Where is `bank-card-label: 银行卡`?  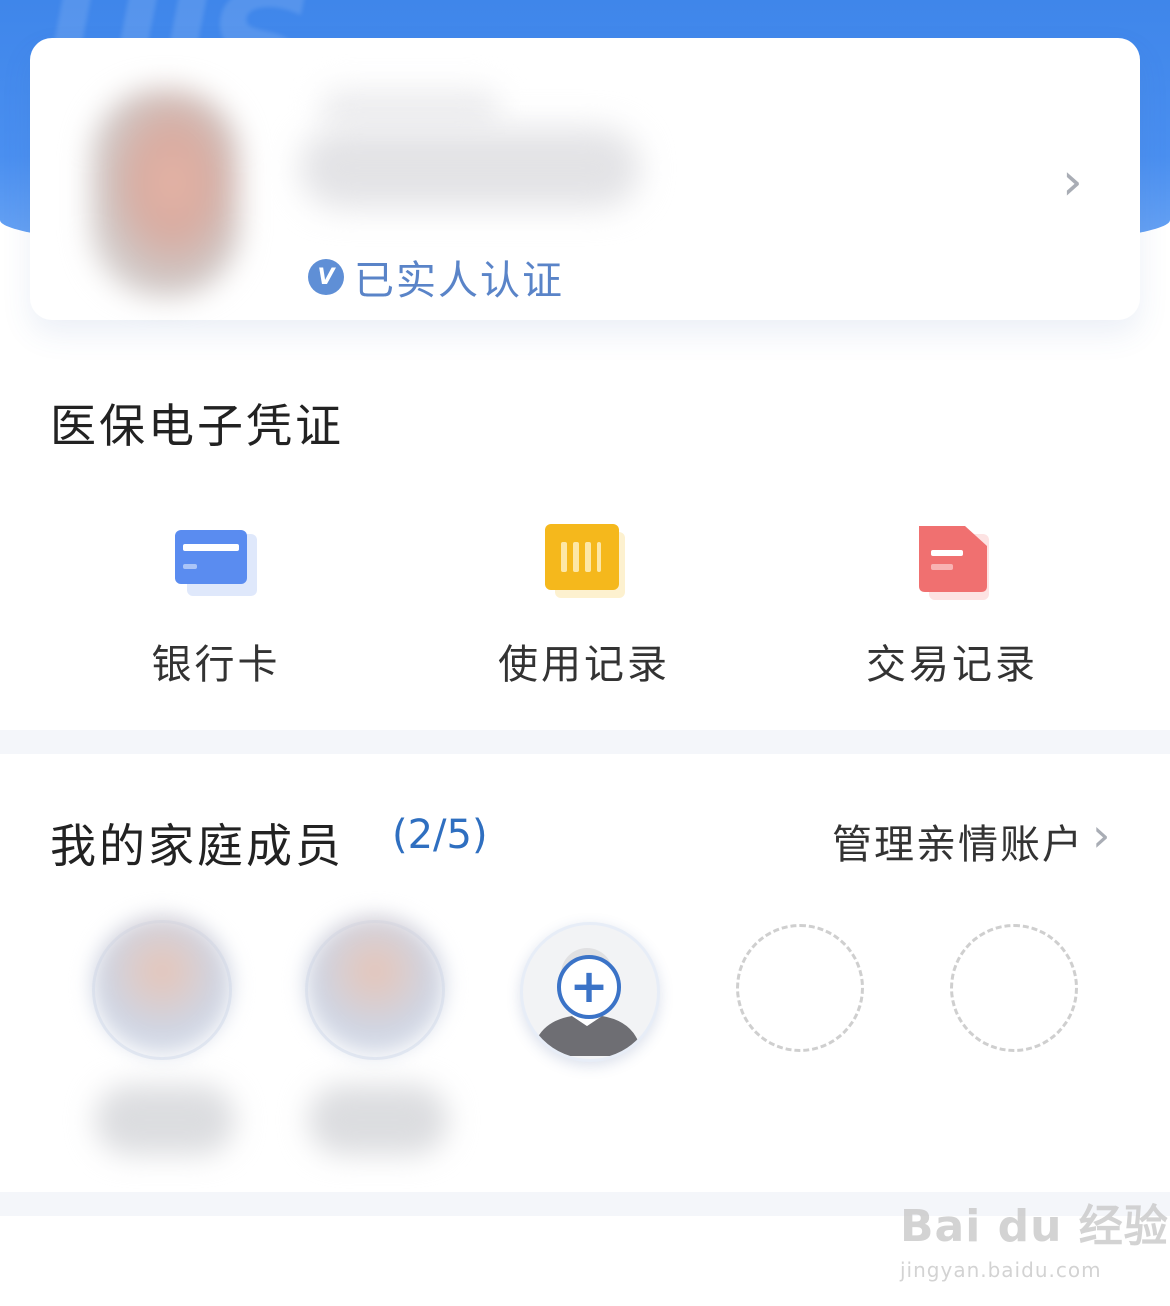 bank-card-label: 银行卡 is located at coordinates (216, 665).